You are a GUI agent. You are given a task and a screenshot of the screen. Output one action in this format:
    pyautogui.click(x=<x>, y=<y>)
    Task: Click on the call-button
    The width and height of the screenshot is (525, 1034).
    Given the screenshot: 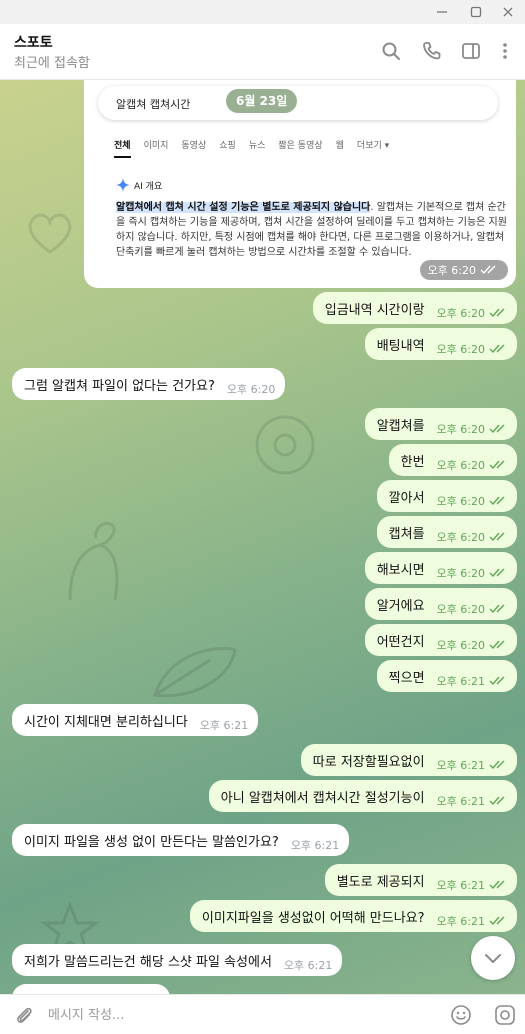 What is the action you would take?
    pyautogui.click(x=432, y=51)
    